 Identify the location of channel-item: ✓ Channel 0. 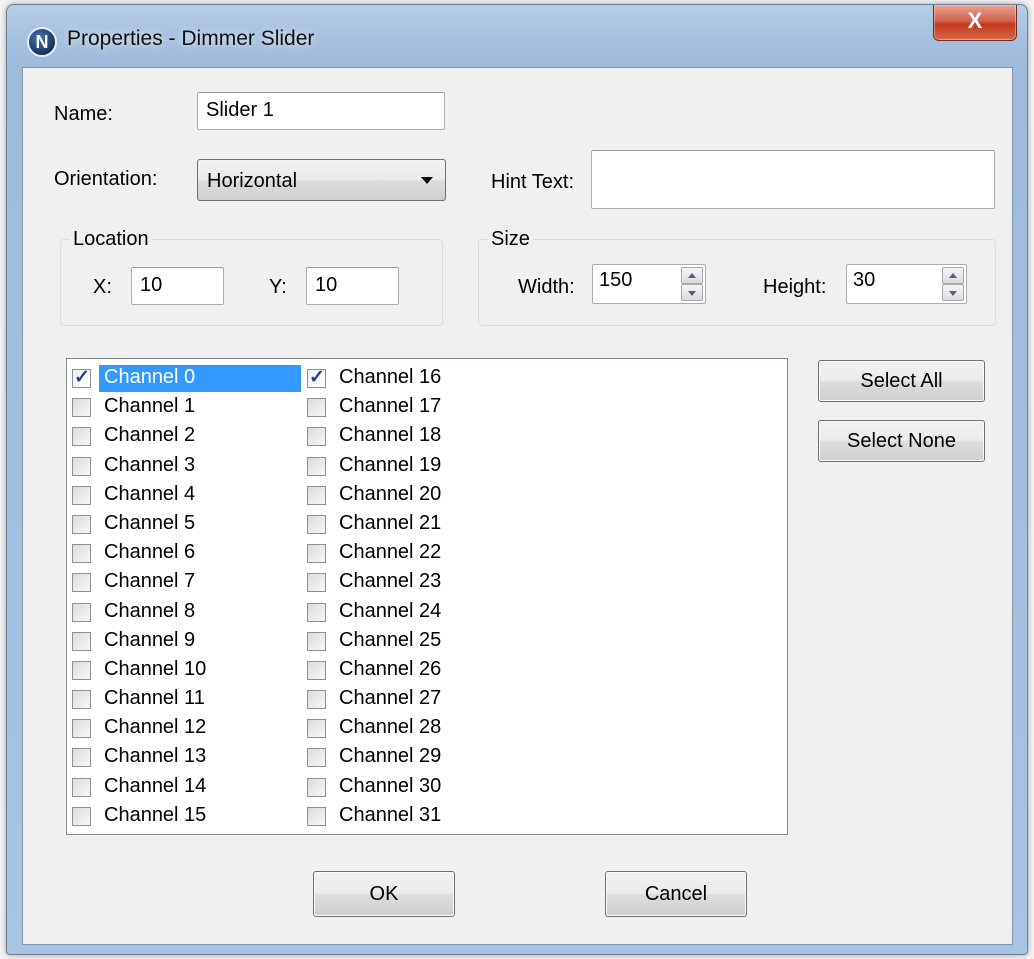
(184, 378).